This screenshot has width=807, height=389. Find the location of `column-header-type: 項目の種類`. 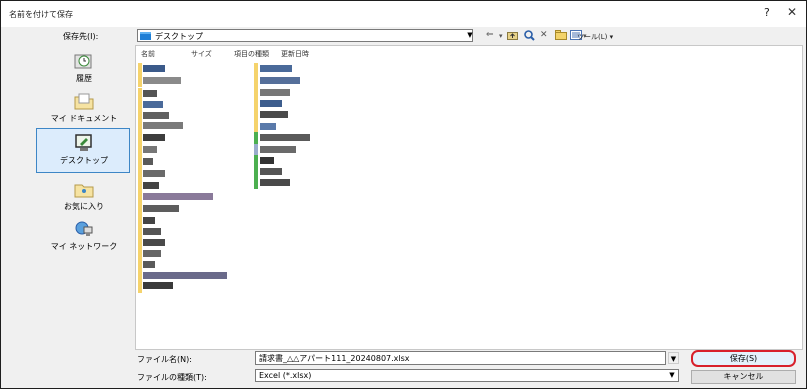

column-header-type: 項目の種類 is located at coordinates (251, 54).